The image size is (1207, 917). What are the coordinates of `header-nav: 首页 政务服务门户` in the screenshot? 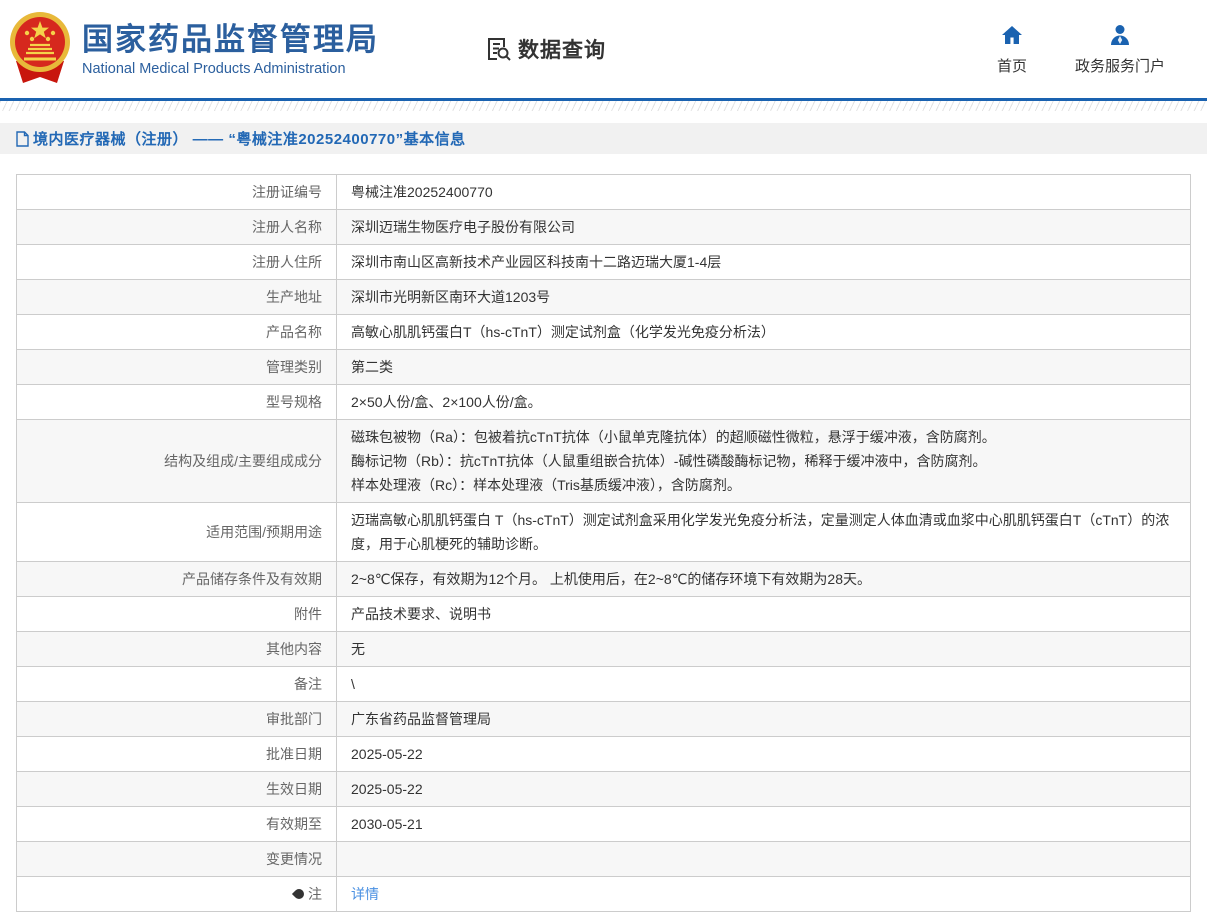 It's located at (1102, 49).